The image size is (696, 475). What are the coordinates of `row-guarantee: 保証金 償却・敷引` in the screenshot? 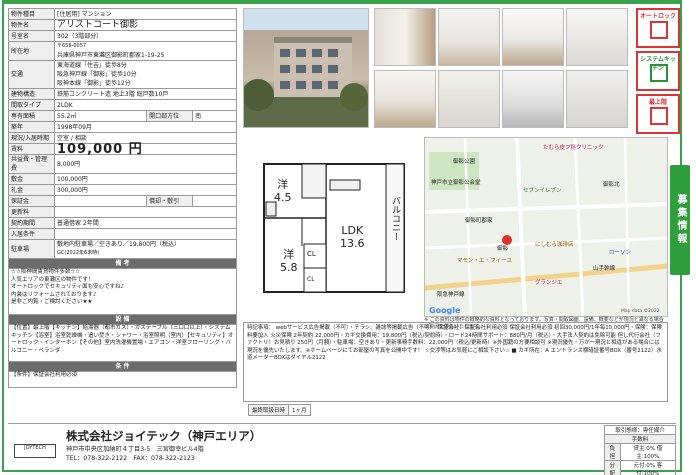 It's located at (122, 201).